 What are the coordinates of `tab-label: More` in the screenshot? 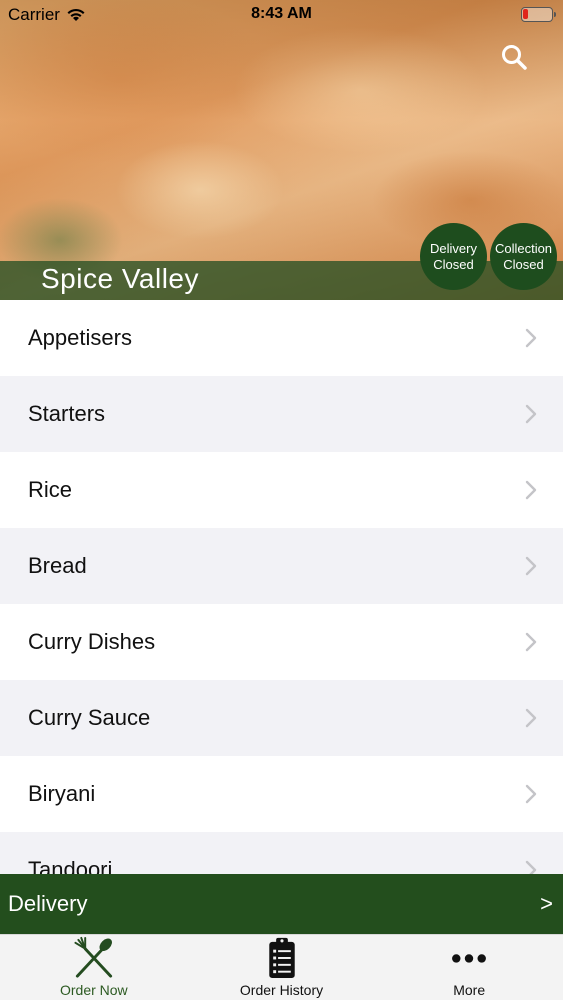 It's located at (469, 990).